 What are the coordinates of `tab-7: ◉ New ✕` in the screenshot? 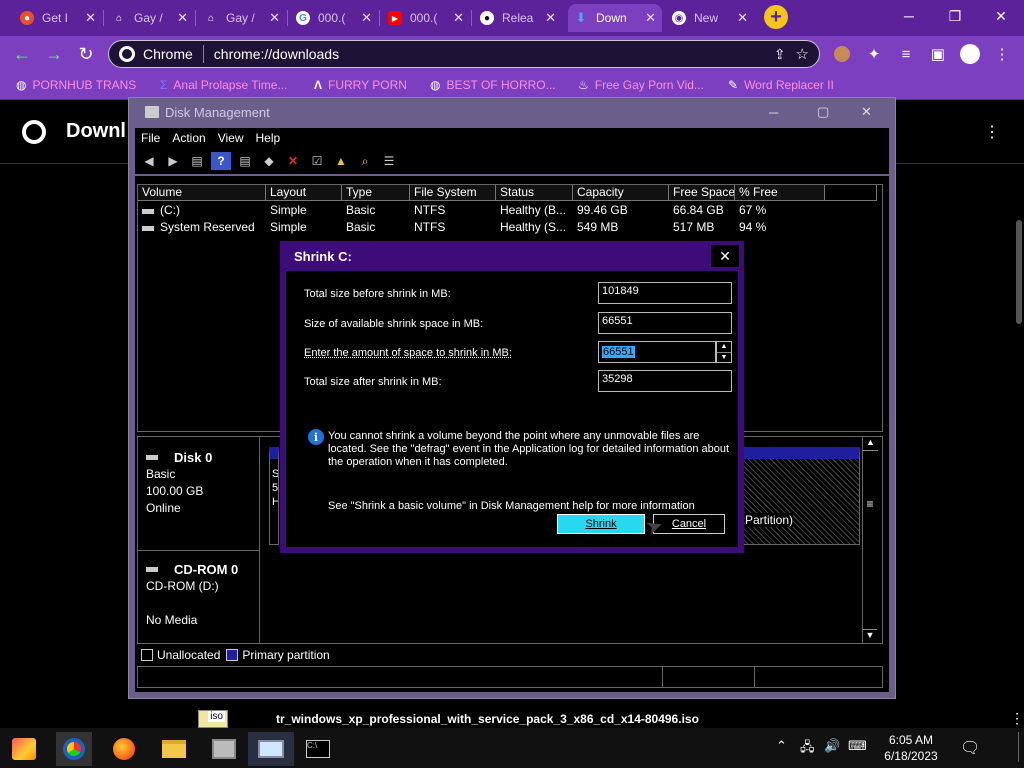 It's located at (710, 18).